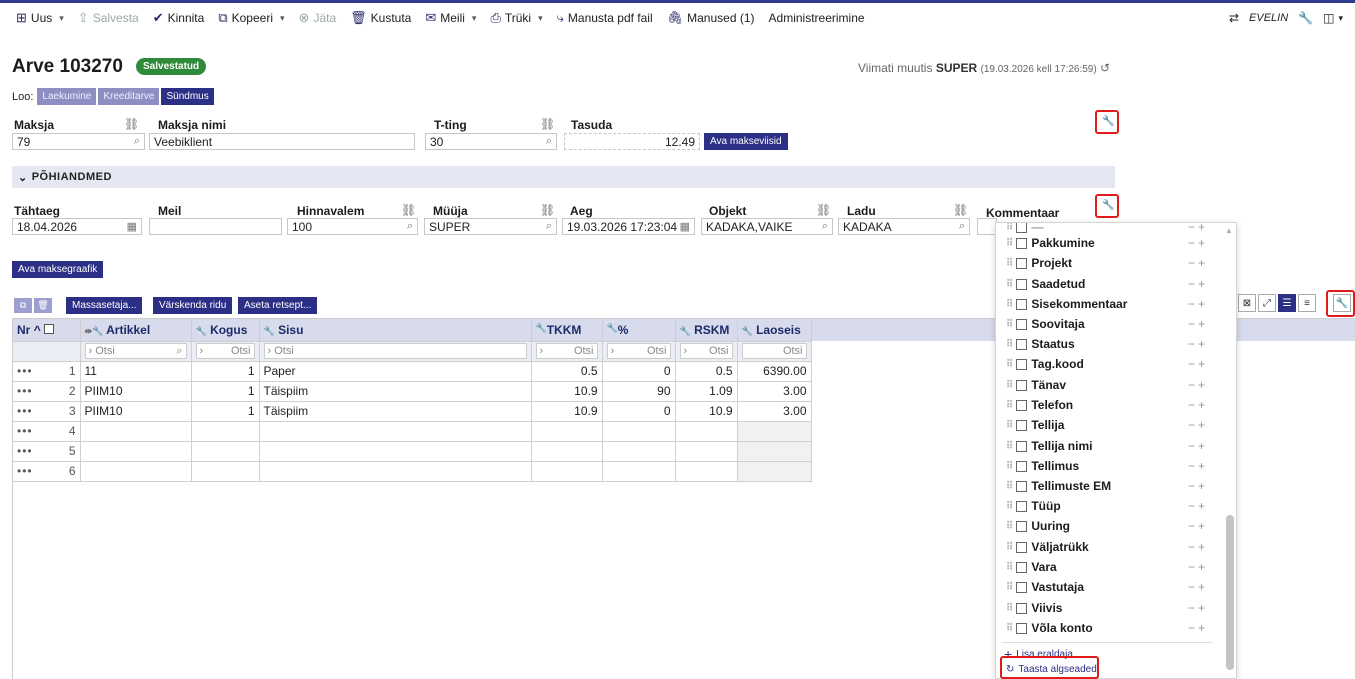 The height and width of the screenshot is (679, 1355). I want to click on seller-field: SUPER ⌕, so click(490, 226).